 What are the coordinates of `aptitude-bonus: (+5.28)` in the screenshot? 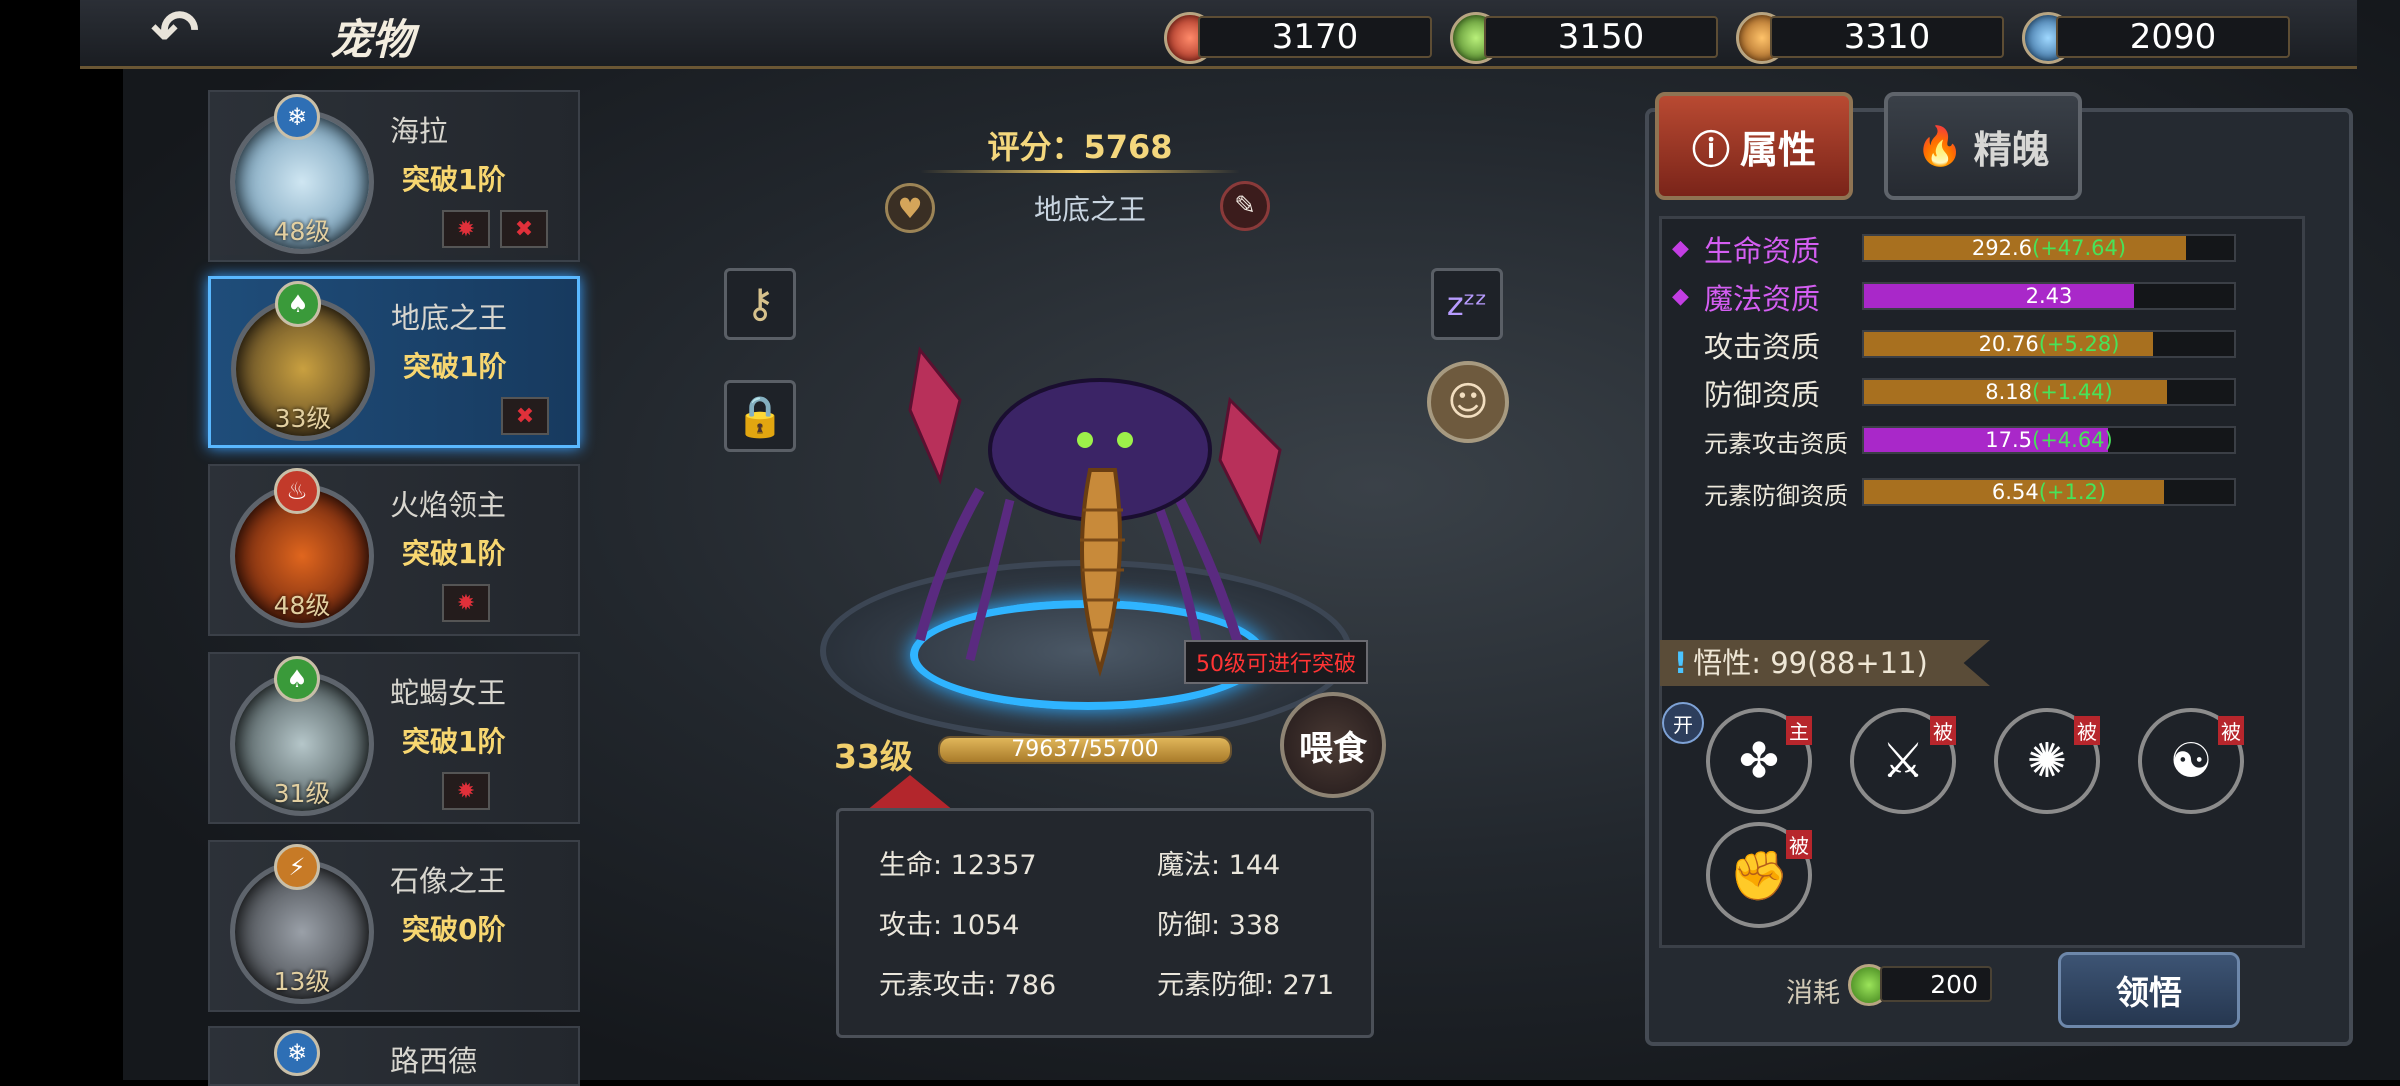 It's located at (2079, 344).